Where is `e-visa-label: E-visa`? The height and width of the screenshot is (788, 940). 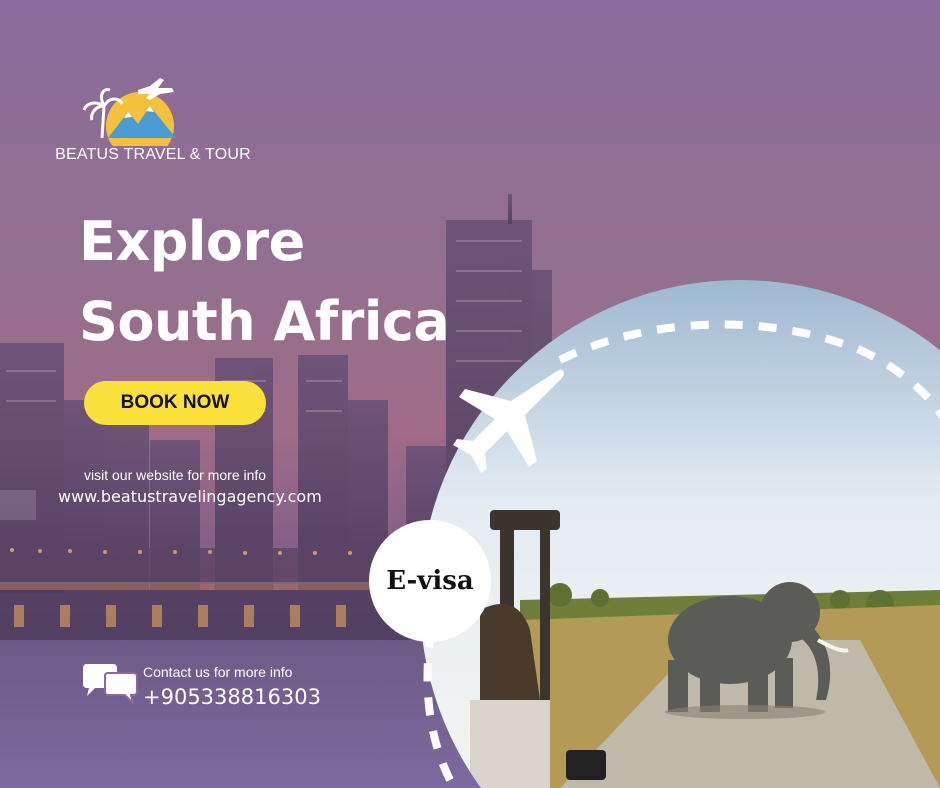 e-visa-label: E-visa is located at coordinates (430, 581).